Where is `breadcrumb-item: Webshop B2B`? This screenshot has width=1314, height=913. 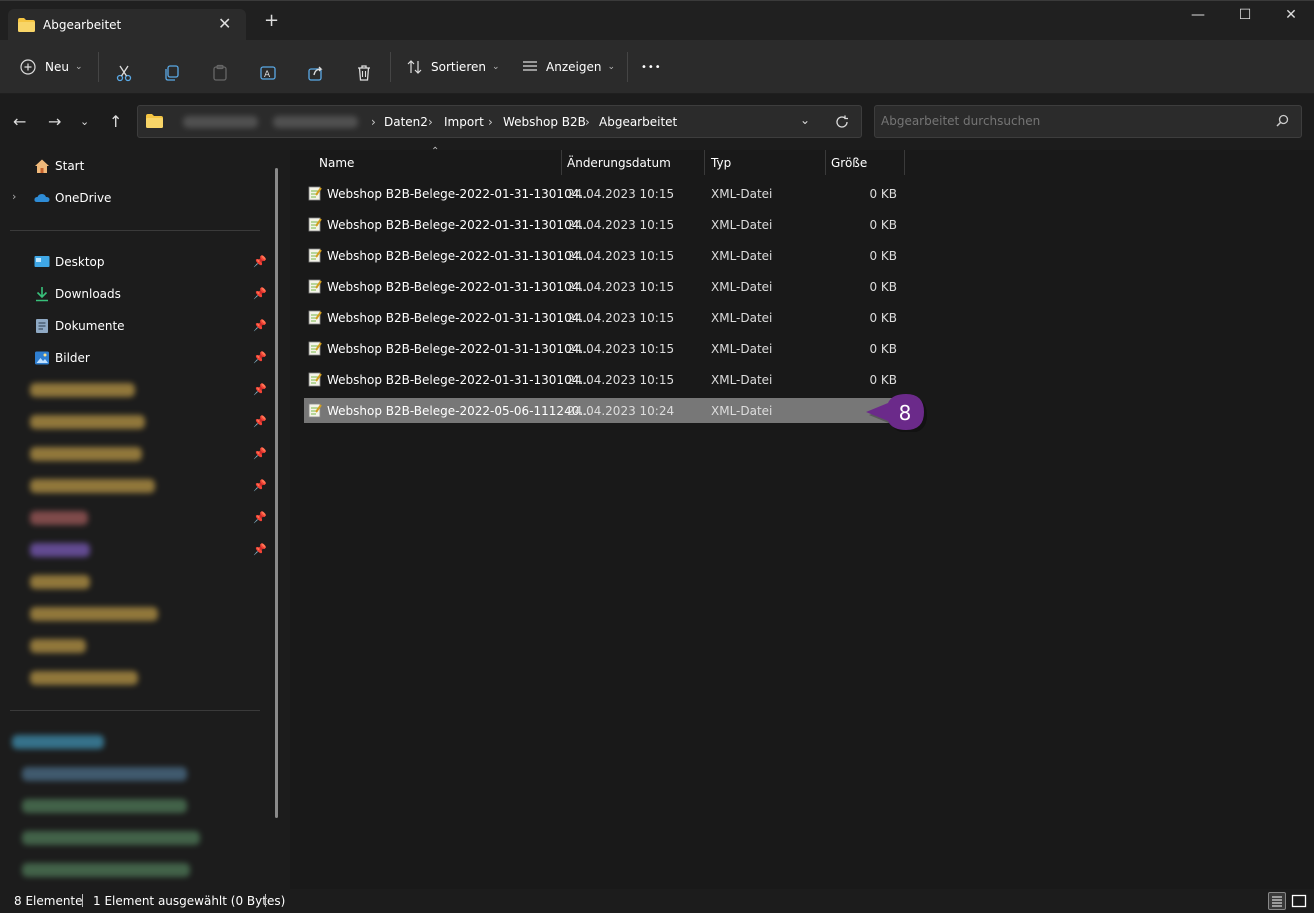 breadcrumb-item: Webshop B2B is located at coordinates (544, 122).